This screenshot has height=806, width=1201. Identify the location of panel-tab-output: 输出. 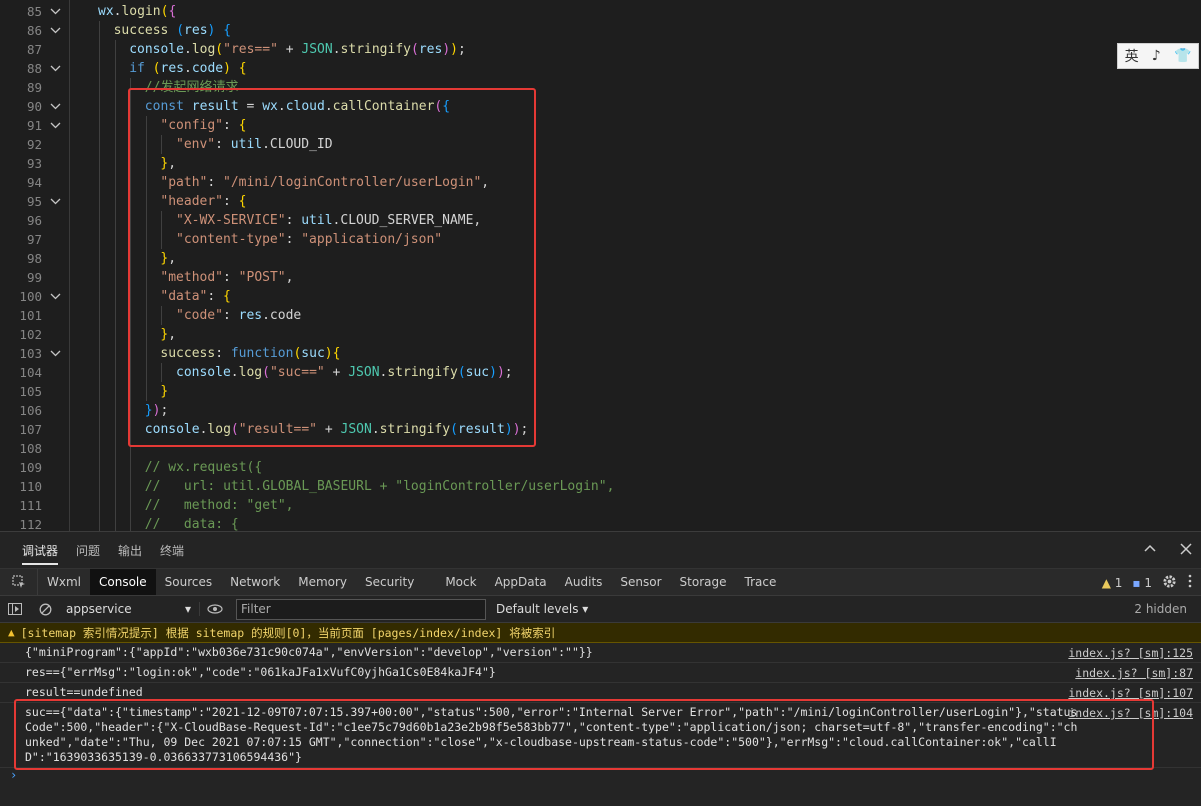
(130, 550).